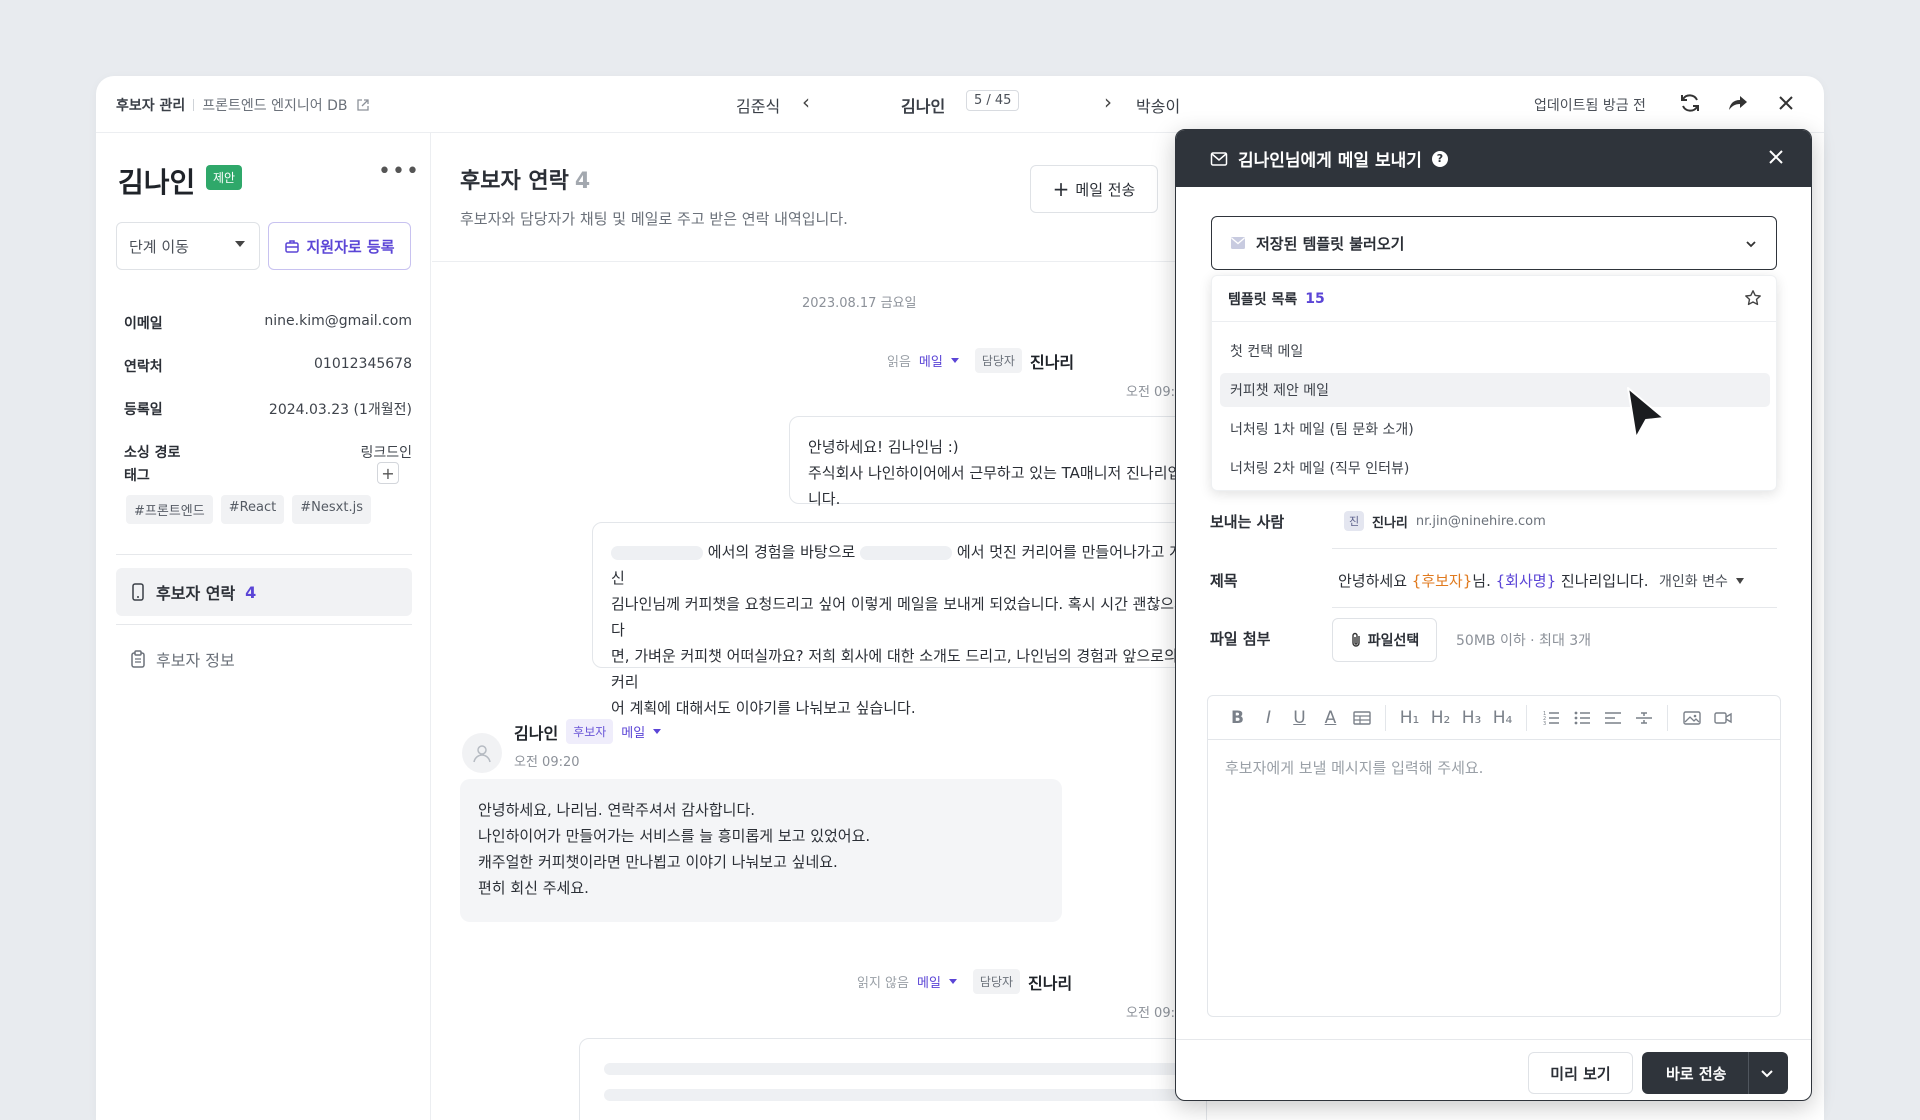 The width and height of the screenshot is (1920, 1120). Describe the element at coordinates (758, 105) in the screenshot. I see `prev-candidate-name: 김준식` at that location.